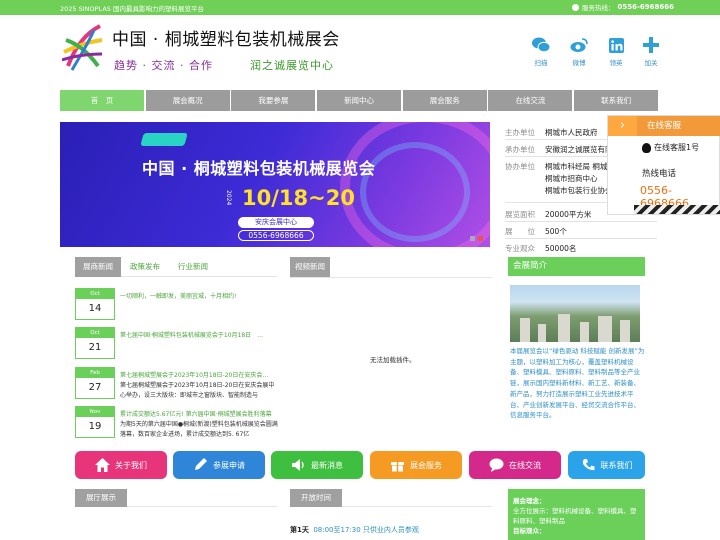 The height and width of the screenshot is (540, 720). I want to click on tab-policy: 政策发布, so click(145, 267).